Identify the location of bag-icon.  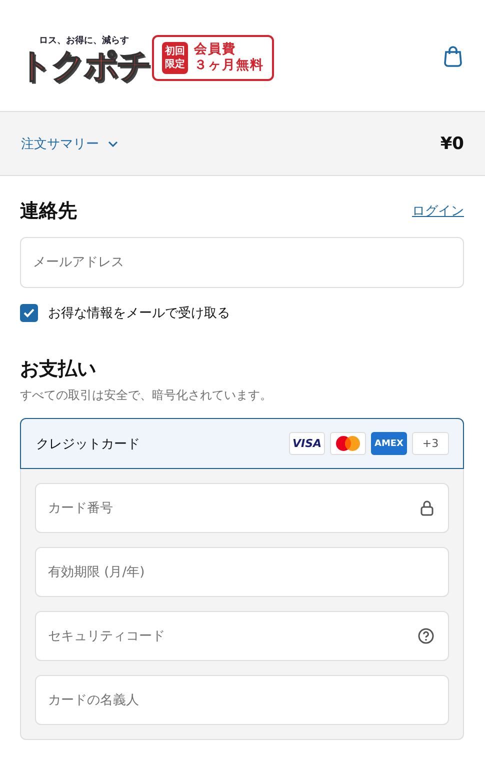
(453, 55).